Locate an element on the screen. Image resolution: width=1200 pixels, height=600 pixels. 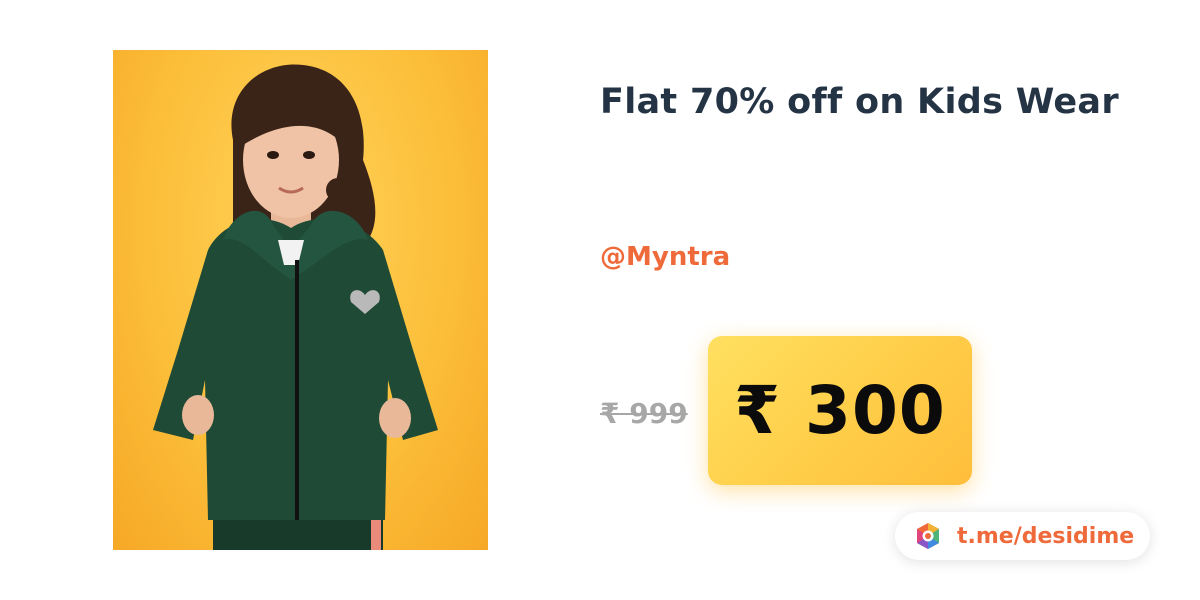
telegram-link-text: t.me/desidime is located at coordinates (1045, 536).